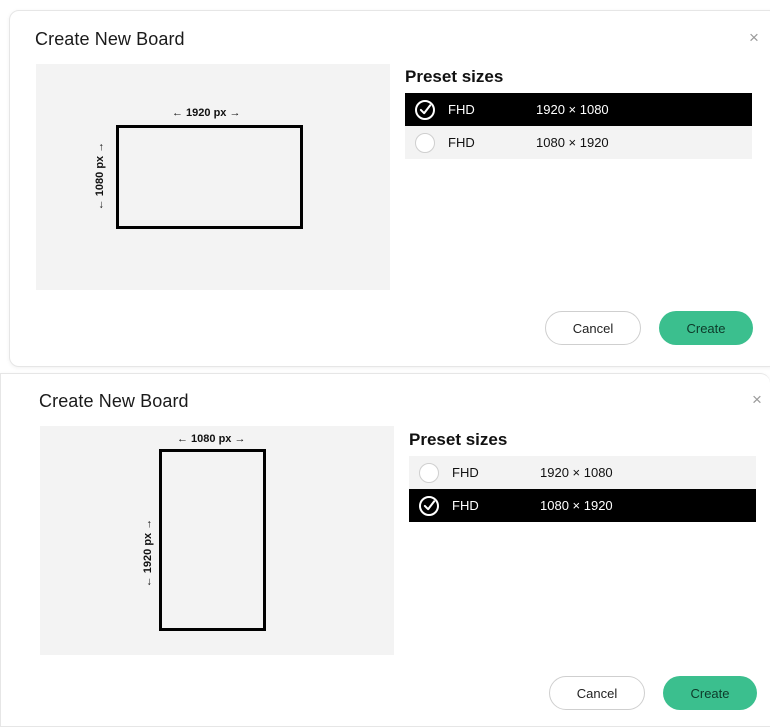  What do you see at coordinates (100, 176) in the screenshot?
I see `height-dimension-label: ← 1080 px →` at bounding box center [100, 176].